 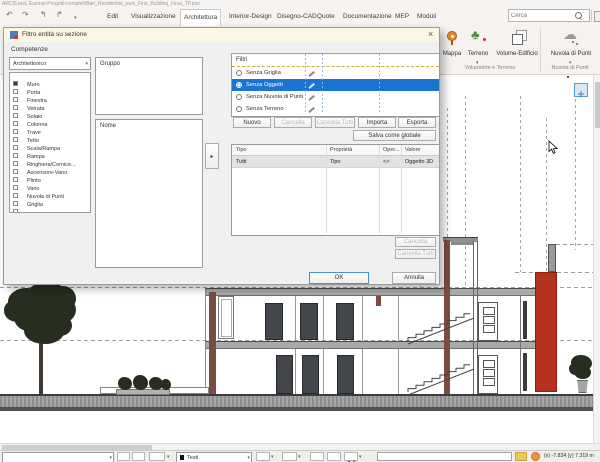 I want to click on user-presence-icon, so click(x=535, y=456).